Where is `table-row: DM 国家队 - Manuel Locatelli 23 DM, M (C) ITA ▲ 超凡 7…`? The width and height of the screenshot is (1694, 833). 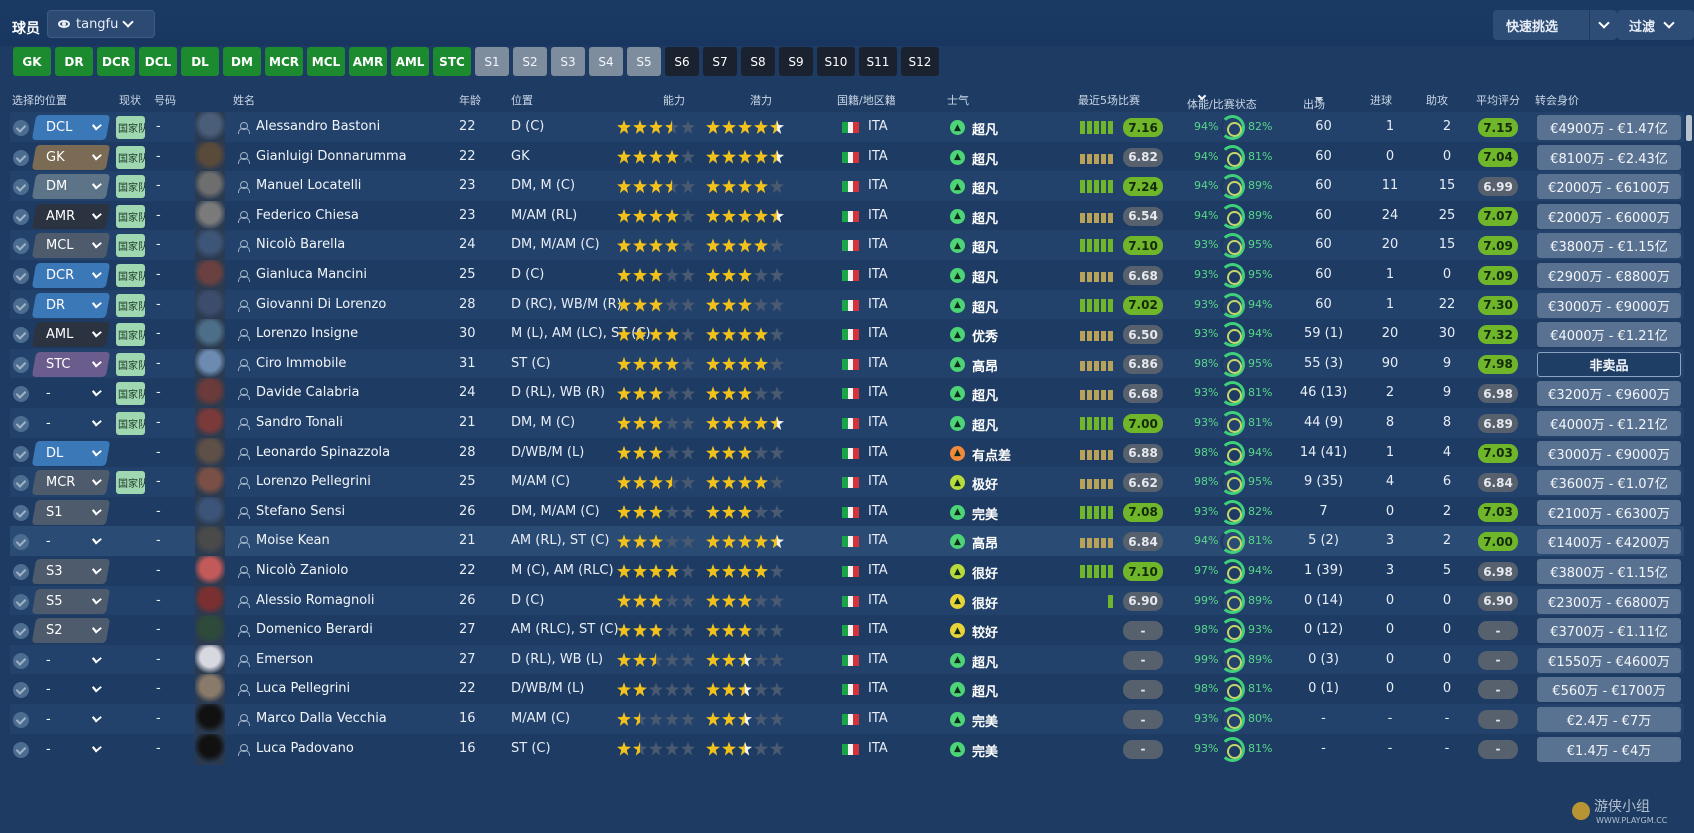
table-row: DM 国家队 - Manuel Locatelli 23 DM, M (C) ITA ▲ 超凡 7… is located at coordinates (847, 187).